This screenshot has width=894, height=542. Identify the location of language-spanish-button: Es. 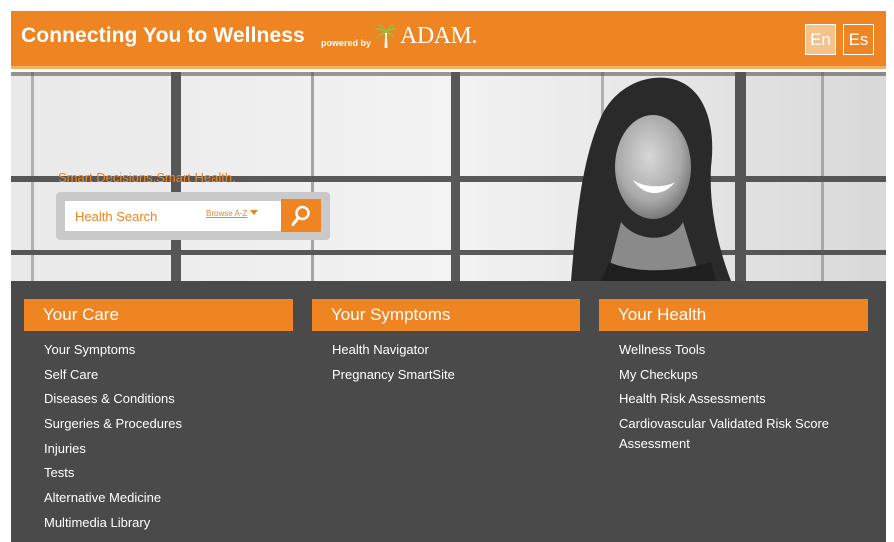
(858, 39).